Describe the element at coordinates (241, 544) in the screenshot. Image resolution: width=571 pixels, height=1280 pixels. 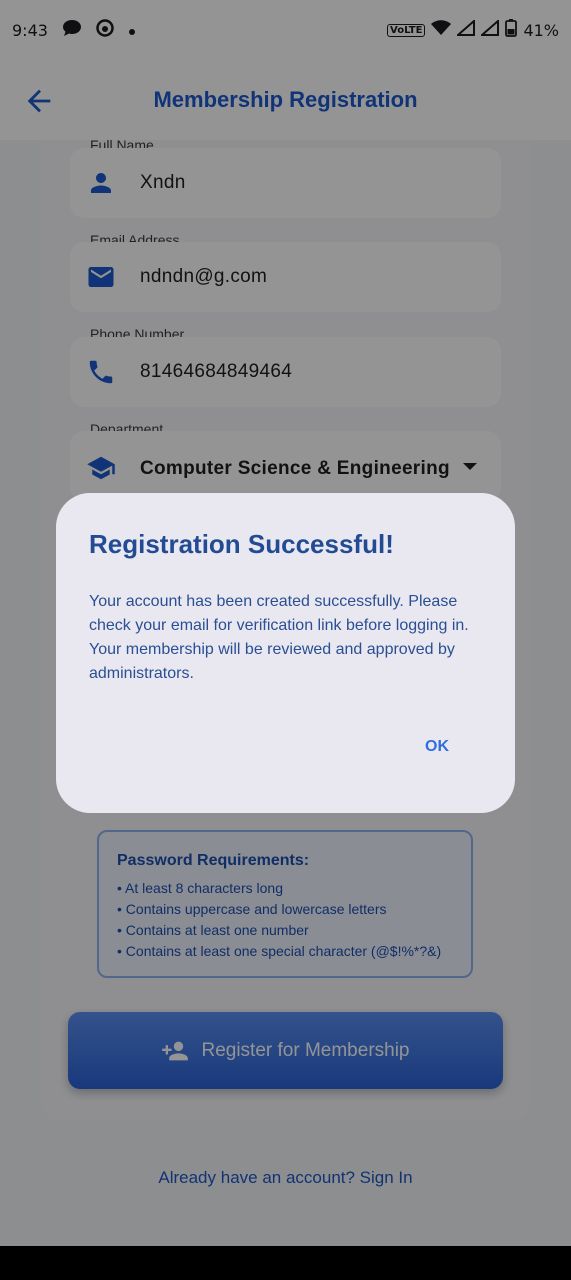
I see `dialog-title: Registration Successful!` at that location.